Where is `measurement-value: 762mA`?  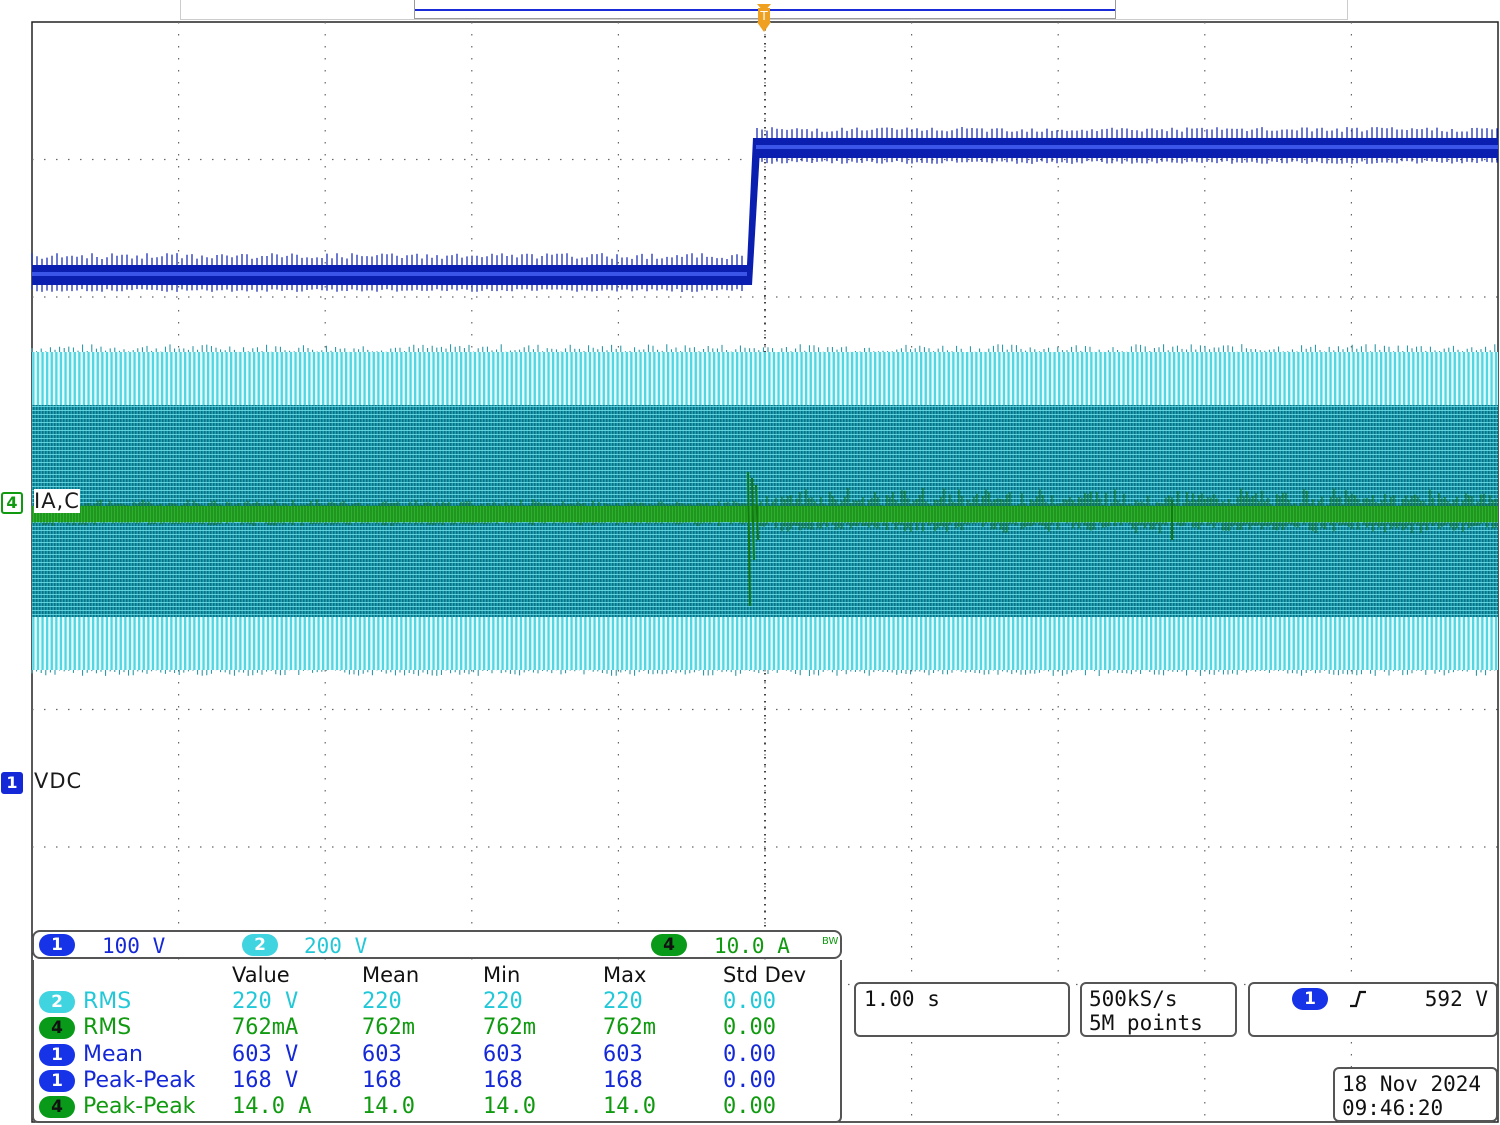
measurement-value: 762mA is located at coordinates (265, 1028).